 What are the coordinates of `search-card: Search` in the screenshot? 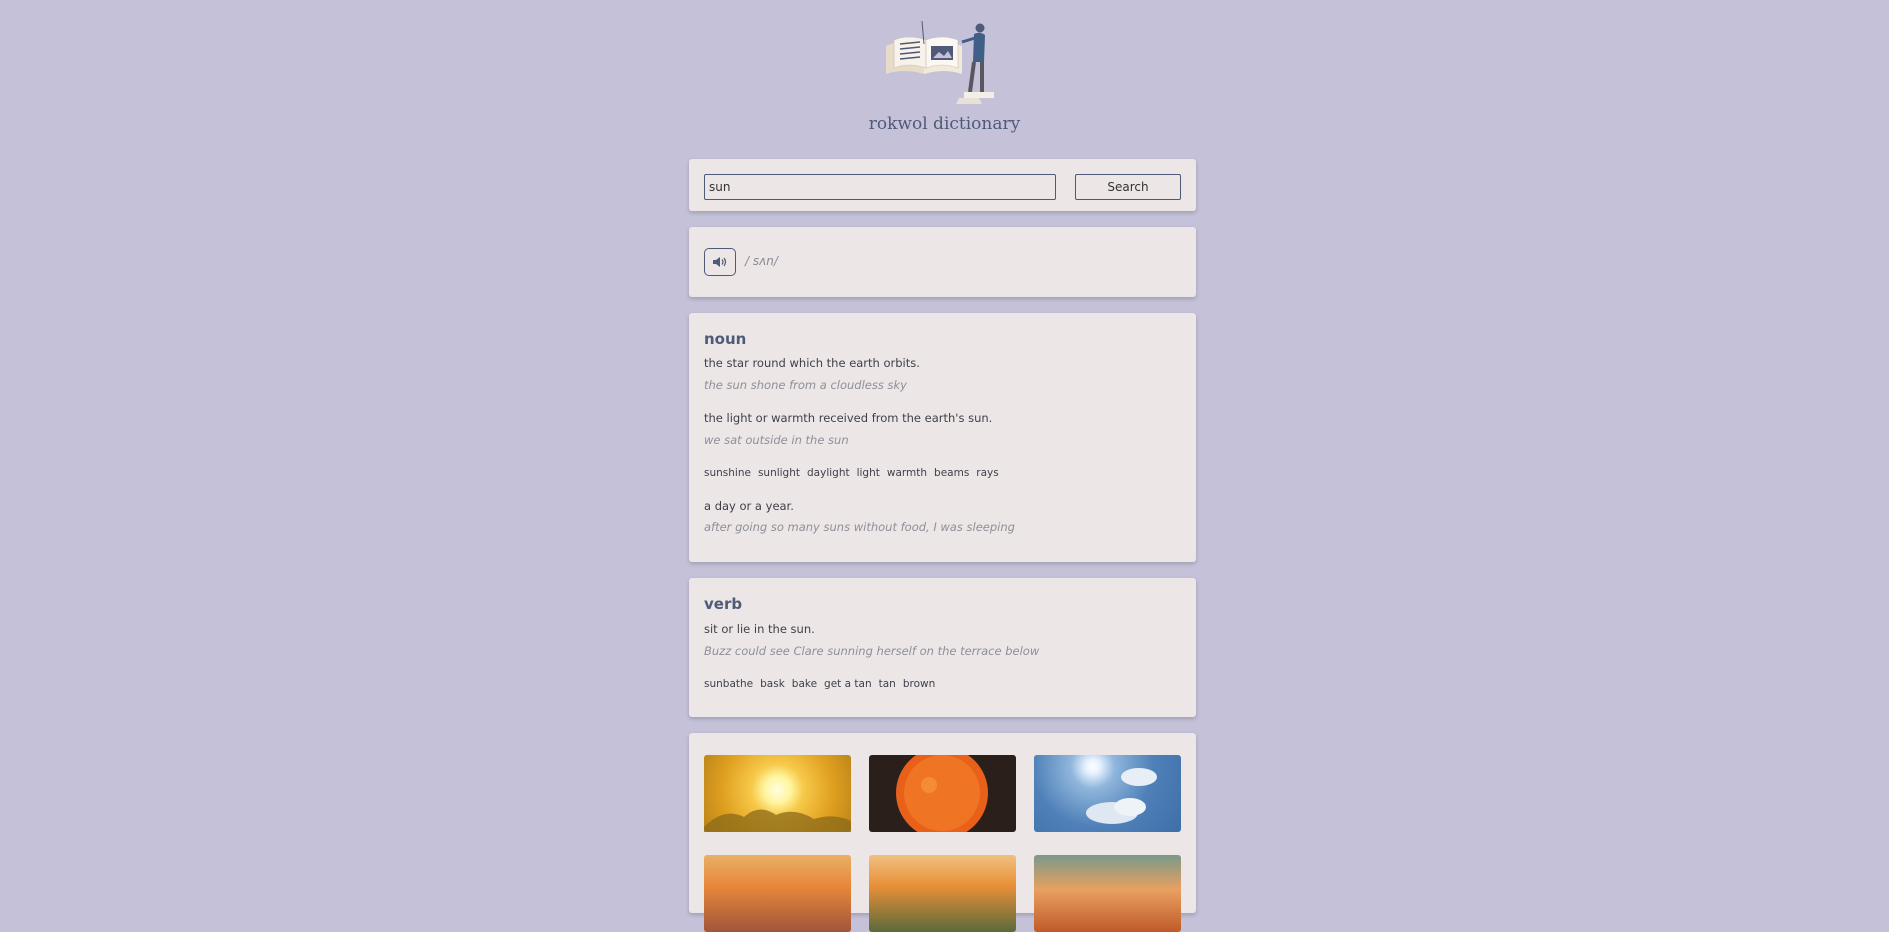 It's located at (942, 185).